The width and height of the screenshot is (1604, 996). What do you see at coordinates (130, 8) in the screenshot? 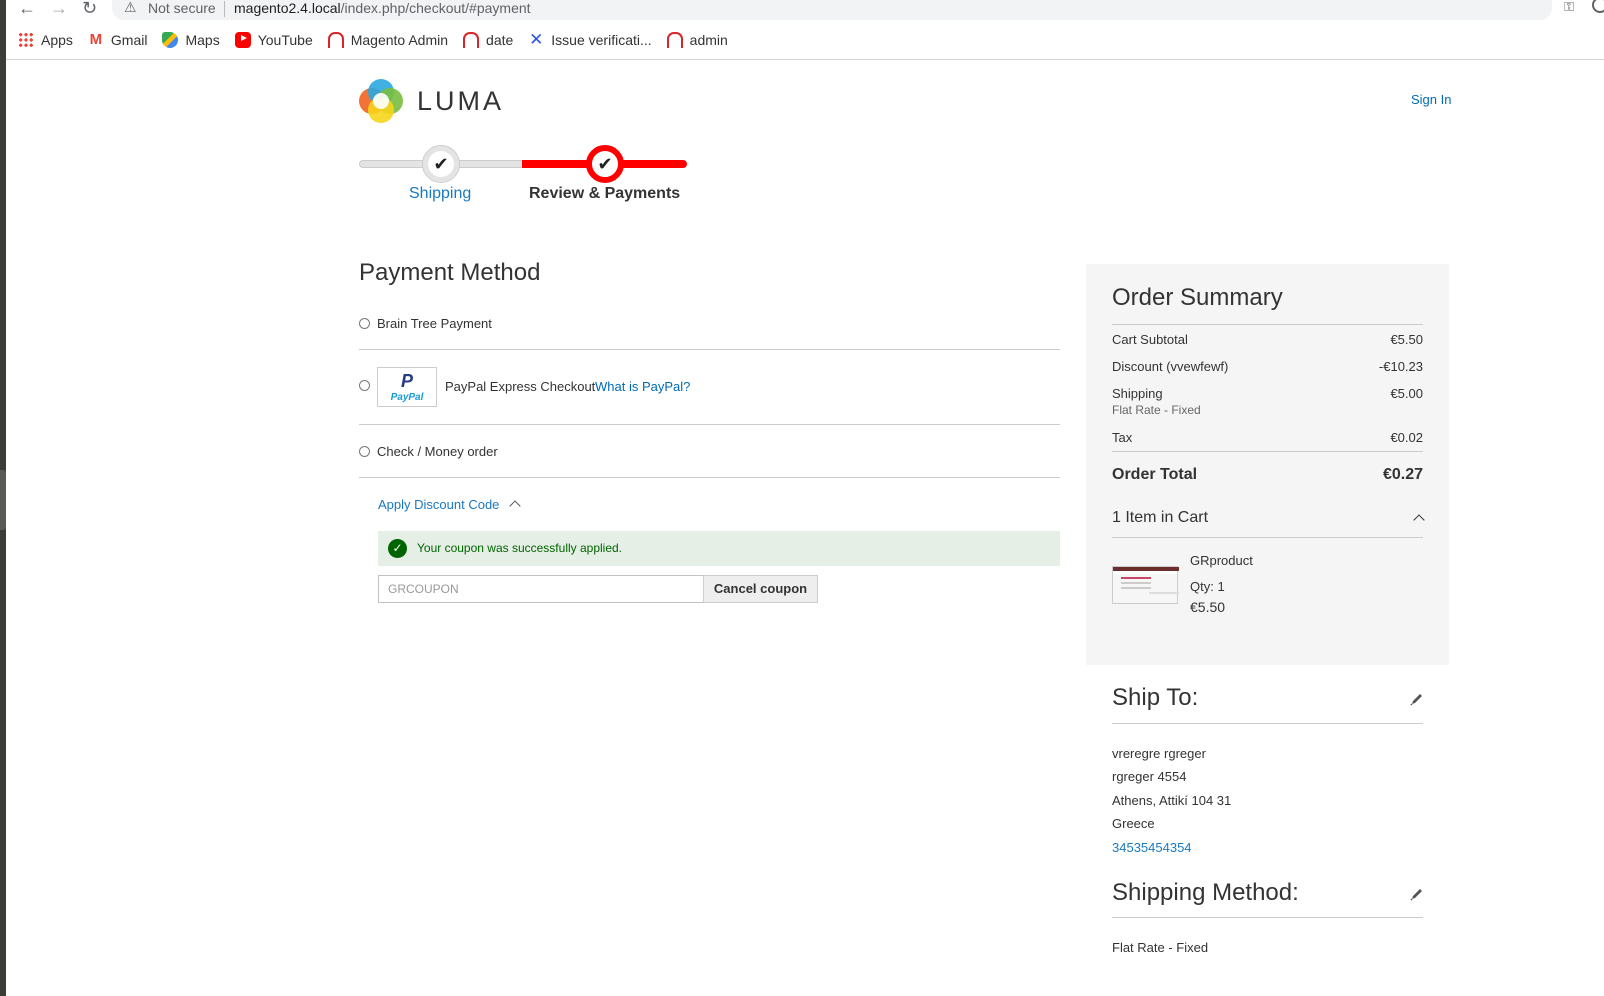
I see `warning-icon: ⚠` at bounding box center [130, 8].